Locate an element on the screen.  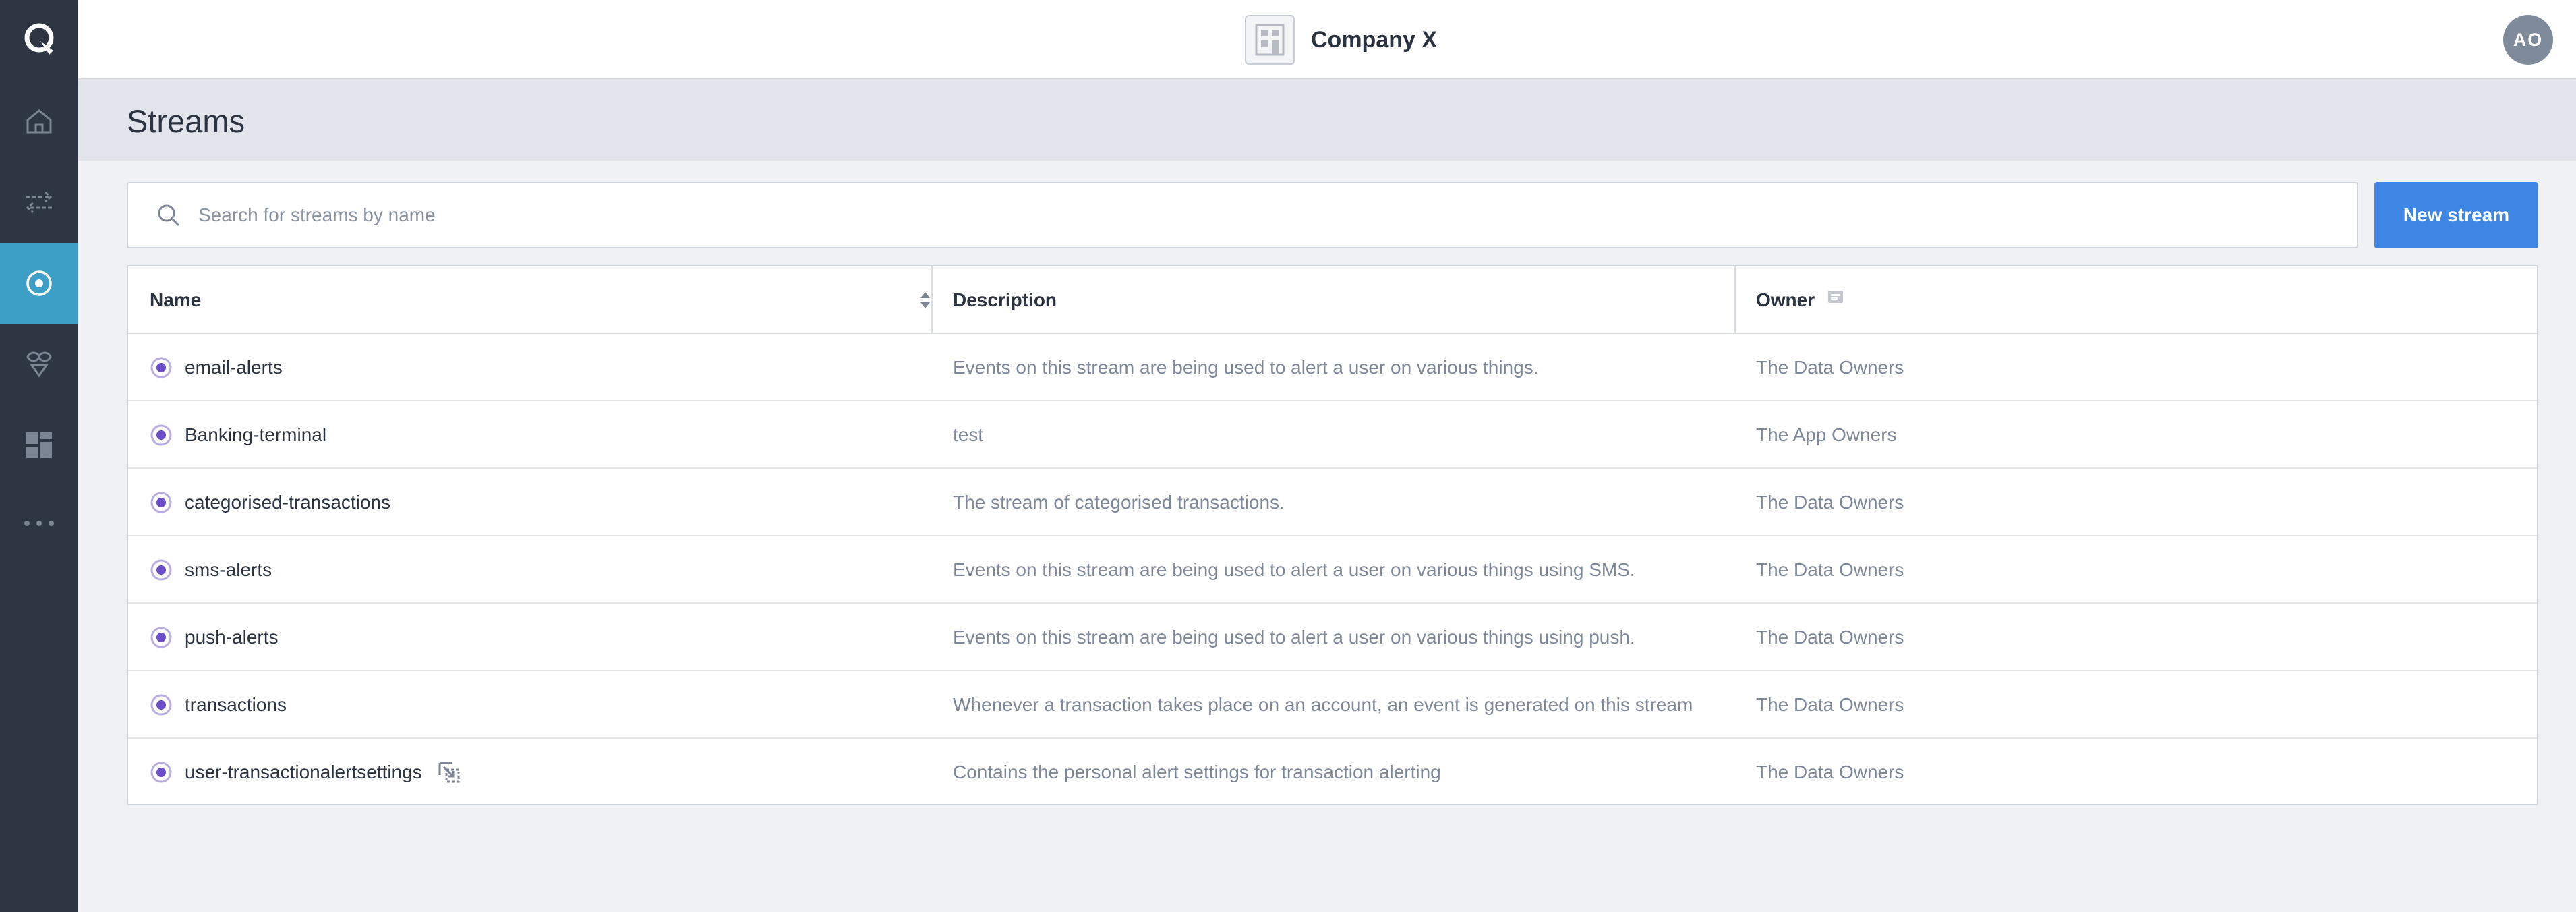
logo-icon is located at coordinates (39, 39).